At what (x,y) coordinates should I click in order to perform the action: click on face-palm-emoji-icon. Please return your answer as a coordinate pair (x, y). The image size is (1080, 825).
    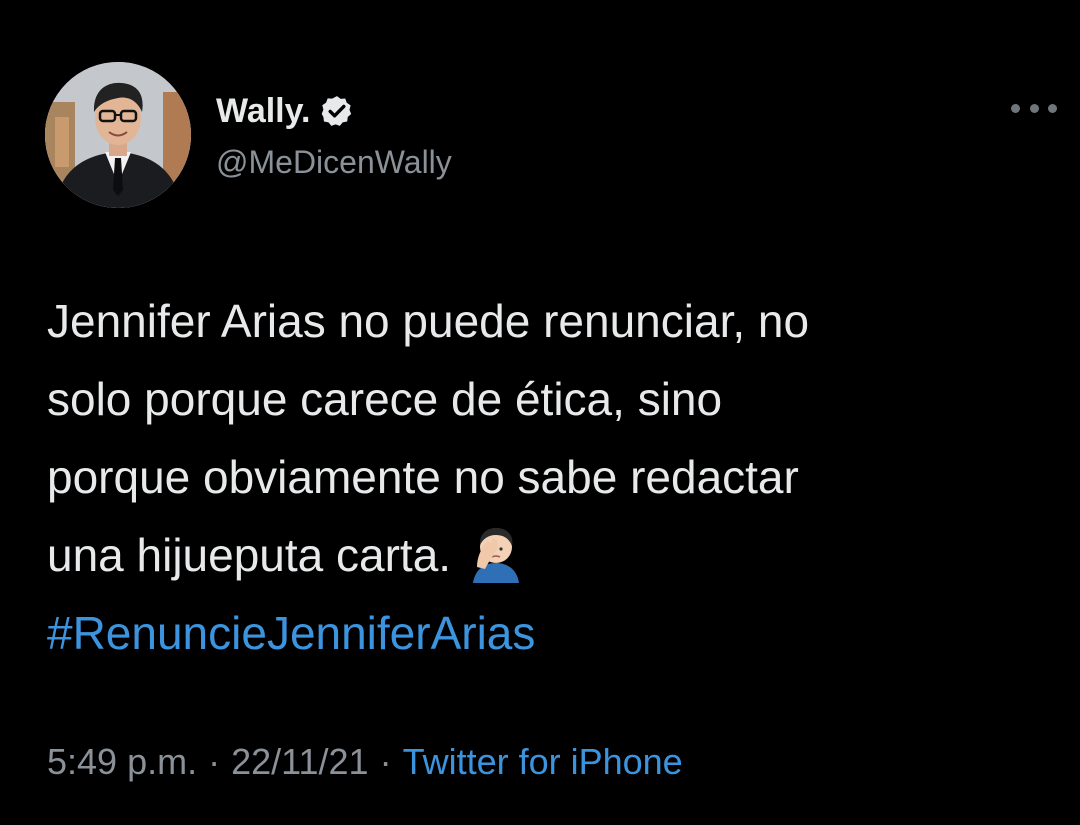
    Looking at the image, I should click on (496, 552).